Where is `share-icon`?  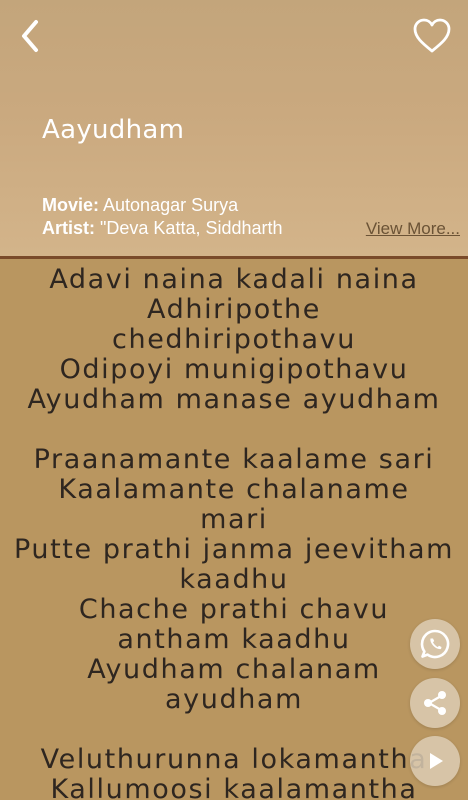 share-icon is located at coordinates (435, 703).